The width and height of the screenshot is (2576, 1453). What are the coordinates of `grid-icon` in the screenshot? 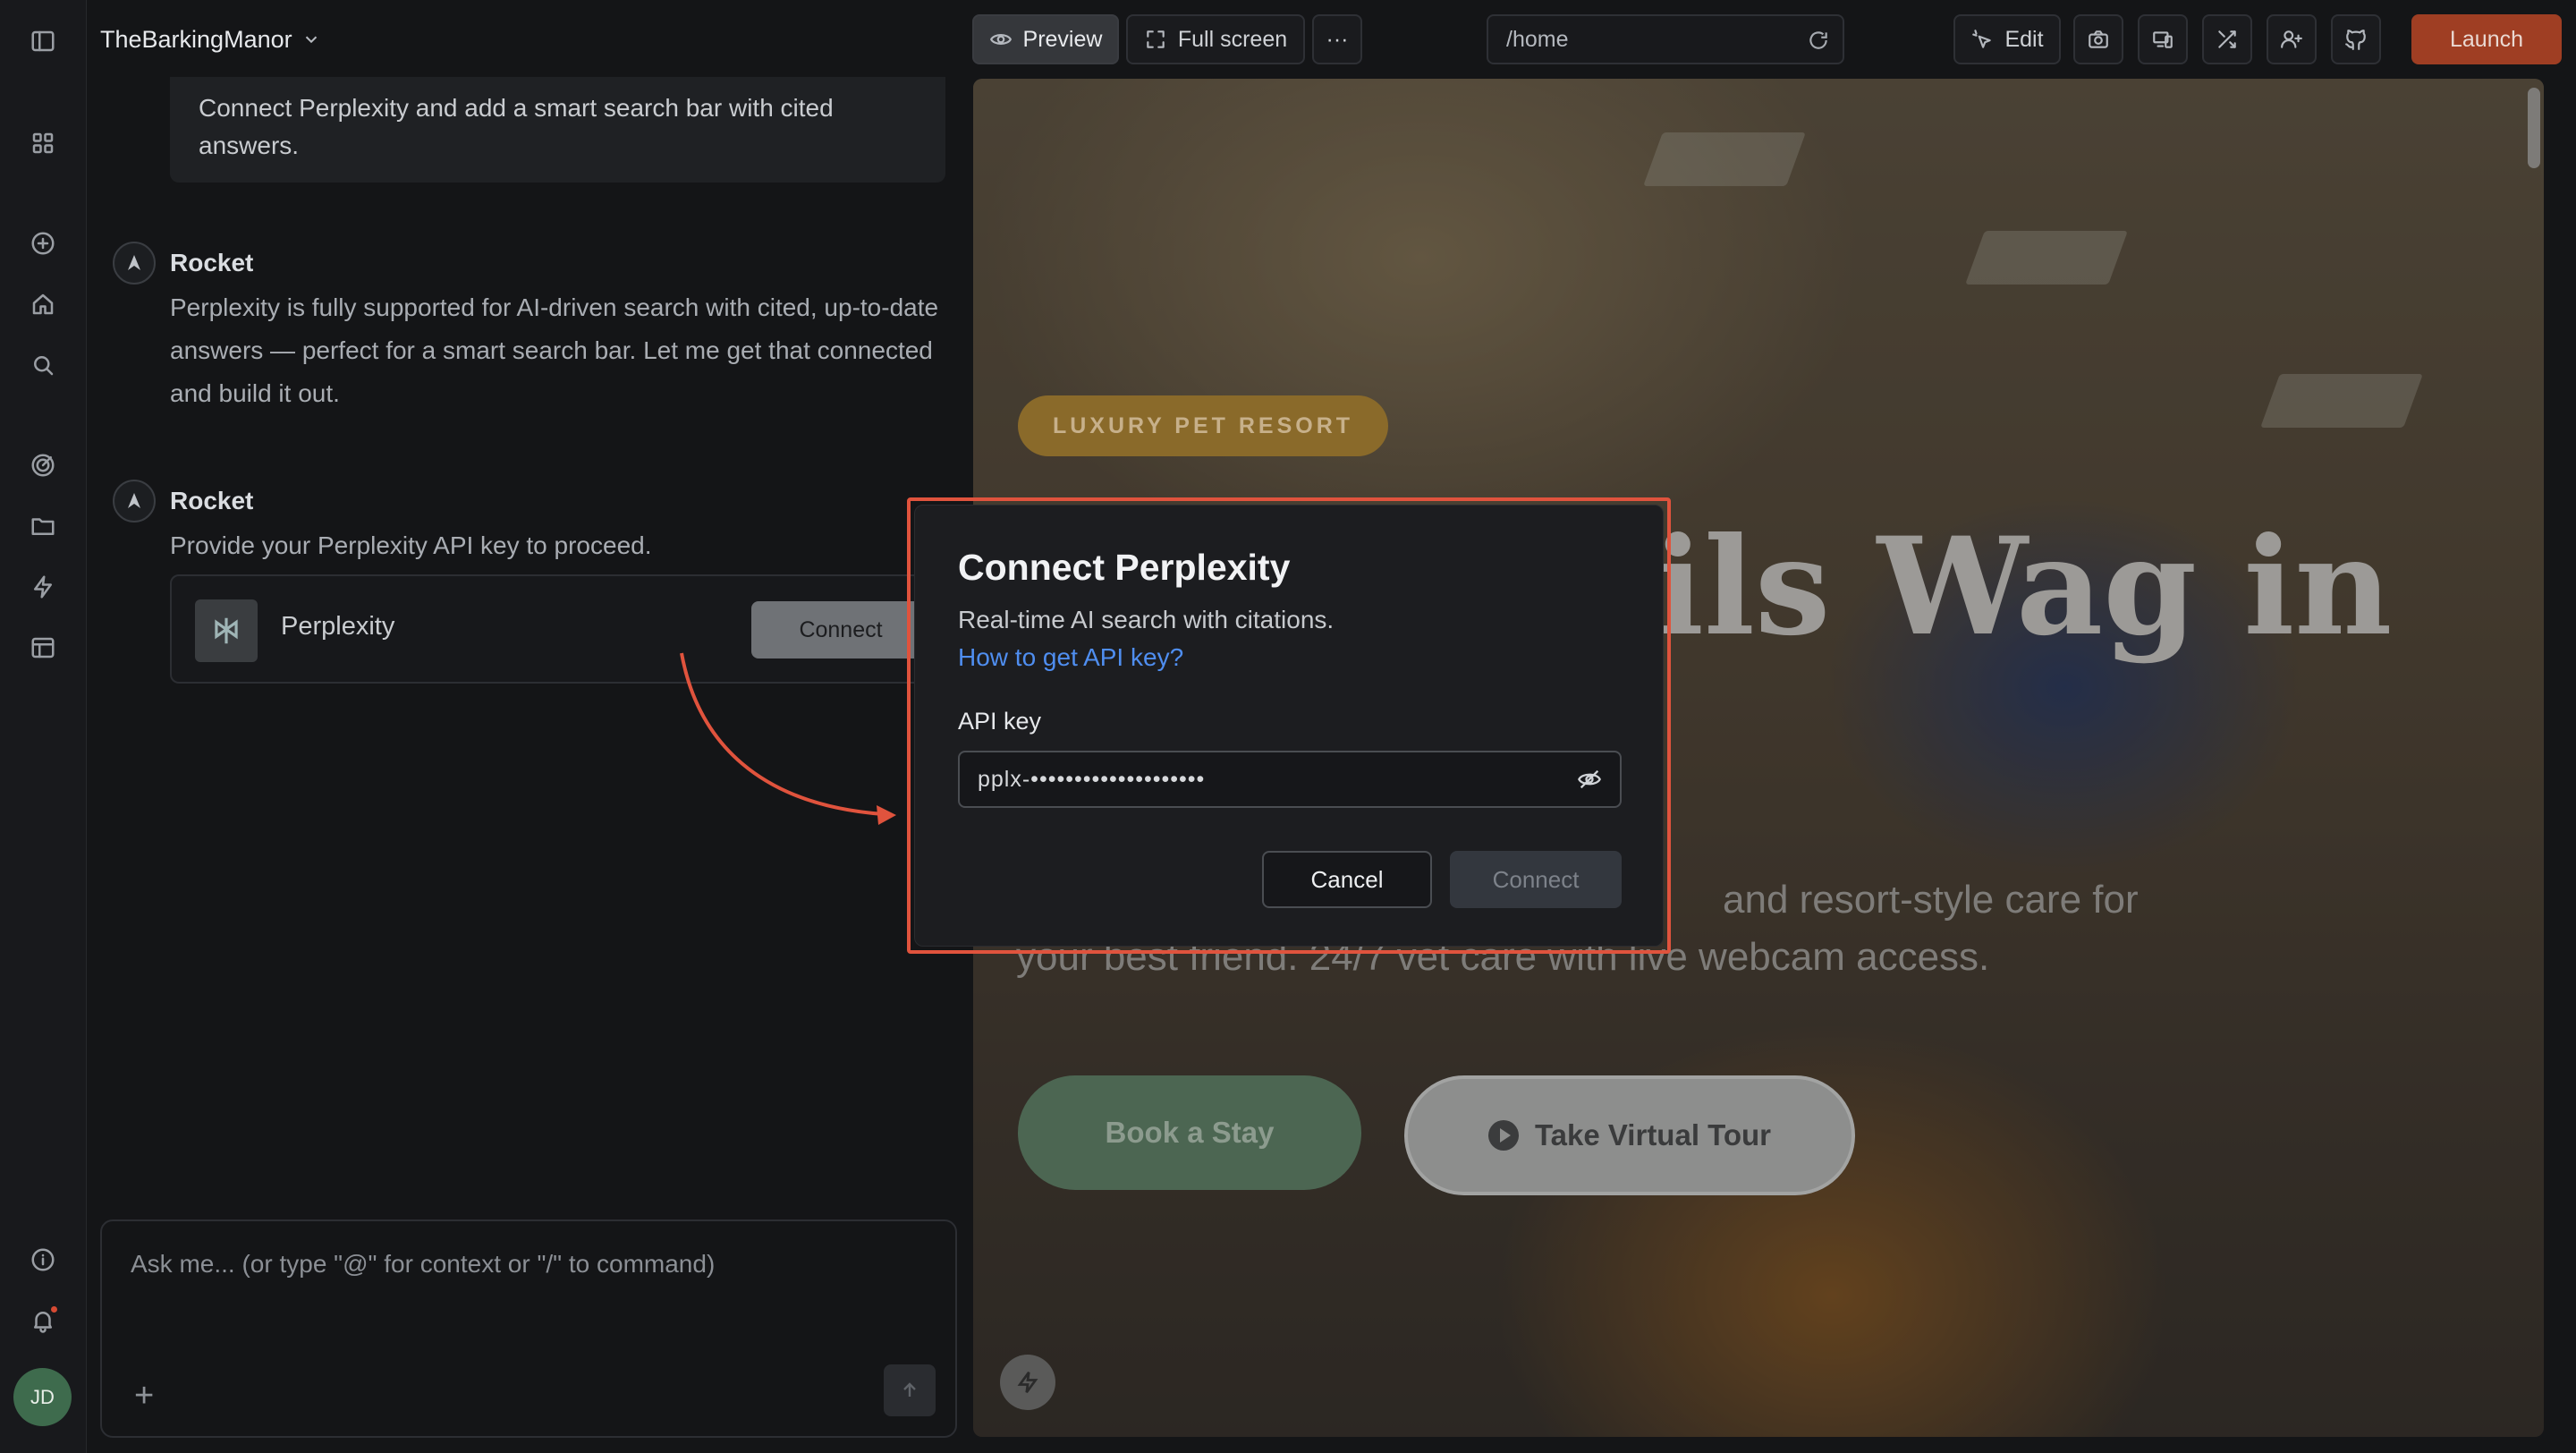 It's located at (43, 143).